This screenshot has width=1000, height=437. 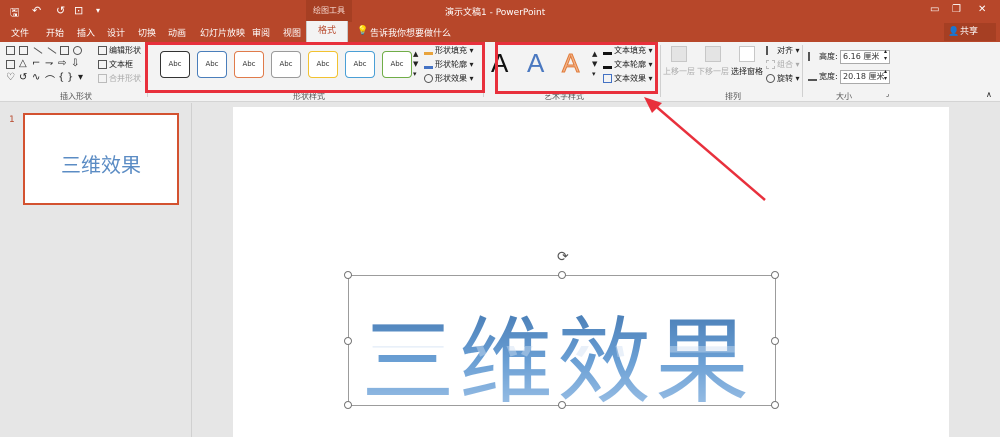 What do you see at coordinates (115, 64) in the screenshot?
I see `text-box-button: 文本框` at bounding box center [115, 64].